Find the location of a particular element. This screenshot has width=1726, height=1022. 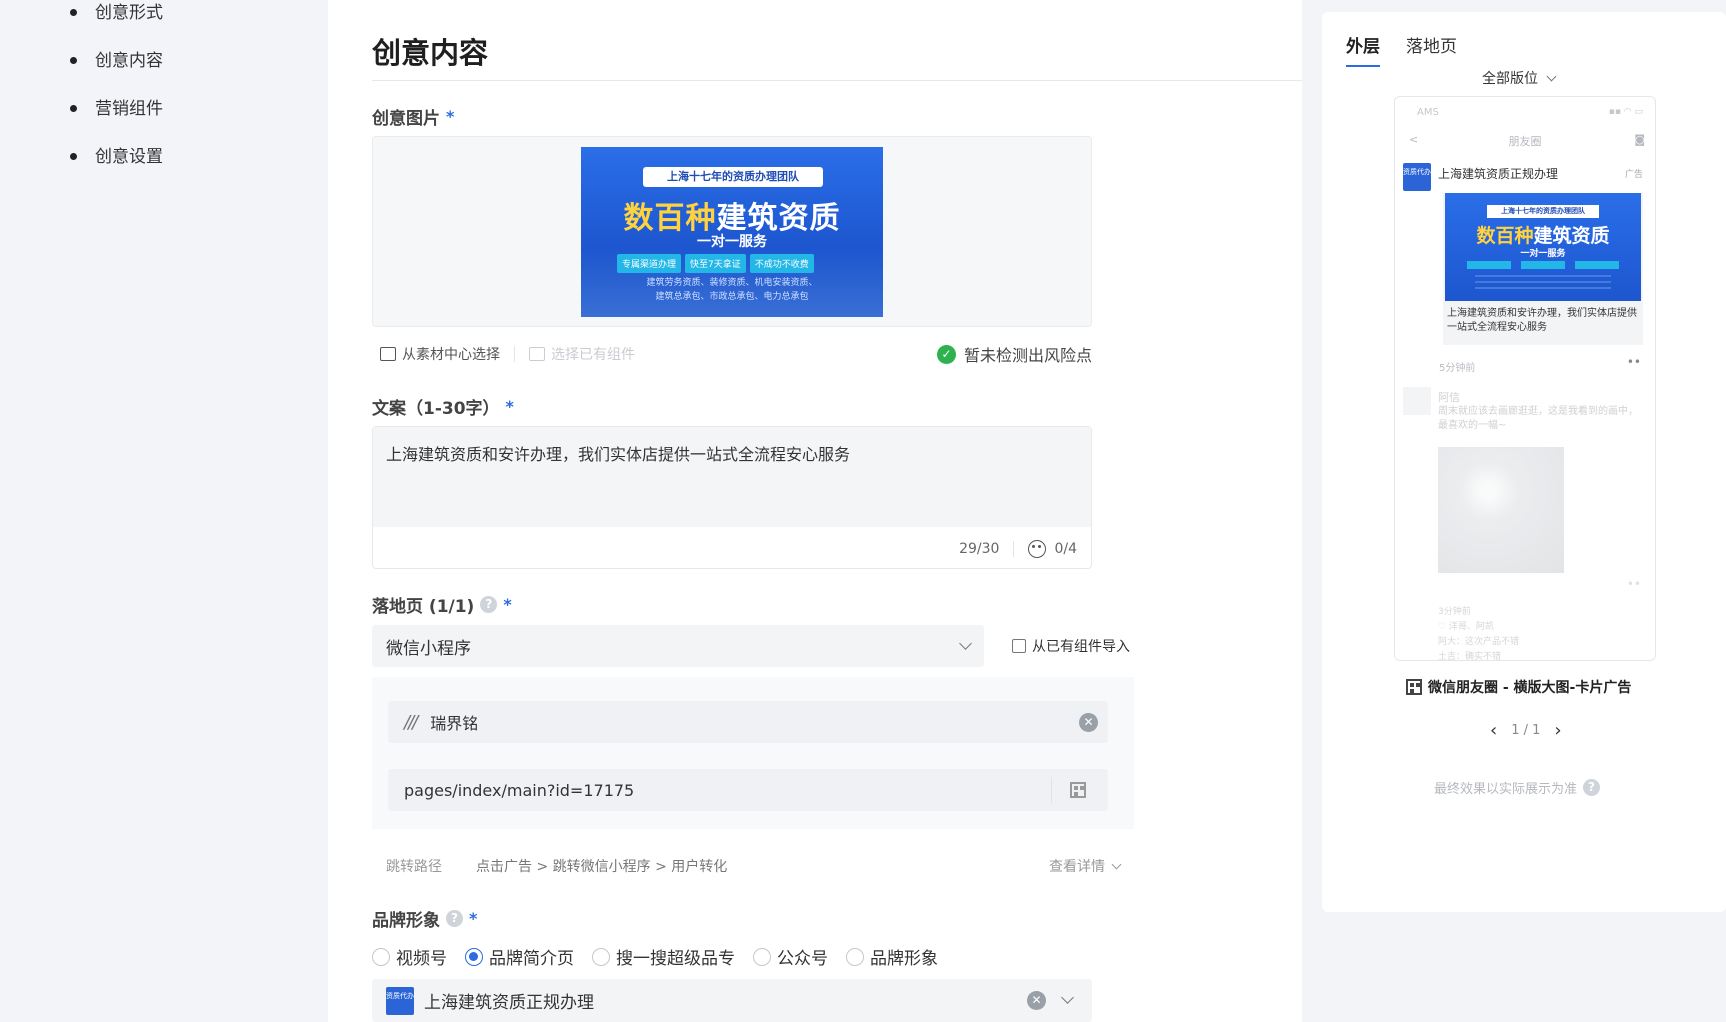

position-select: 全部版位 is located at coordinates (1519, 78).